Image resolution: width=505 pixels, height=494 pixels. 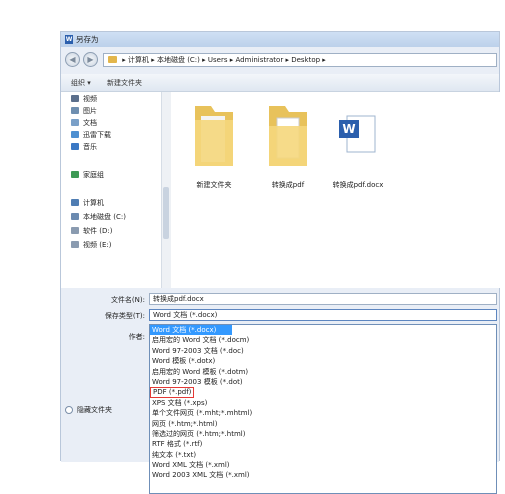 I want to click on new-folder-button: 新建文件夹, so click(x=124, y=83).